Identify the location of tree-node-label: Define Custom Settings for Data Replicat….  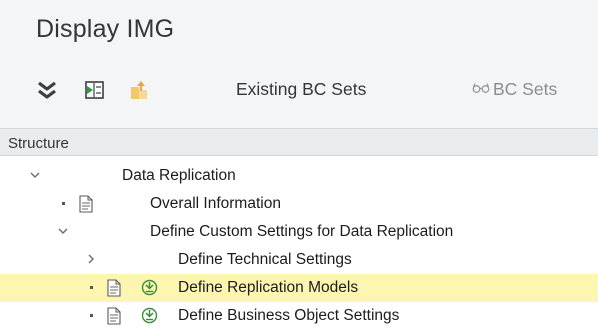
(302, 231).